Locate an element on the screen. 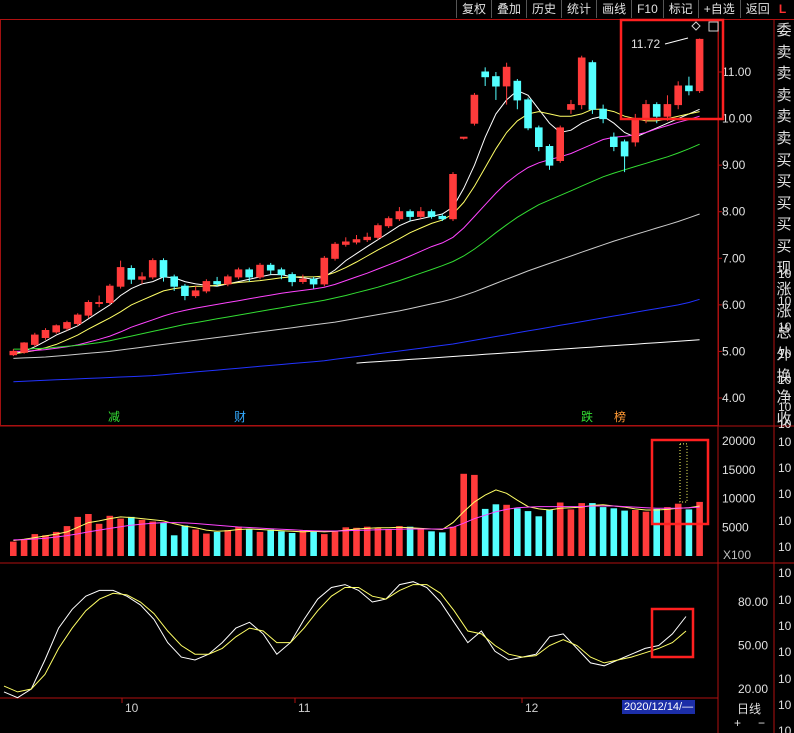 The image size is (794, 733). side-label-4: 卖 is located at coordinates (784, 117).